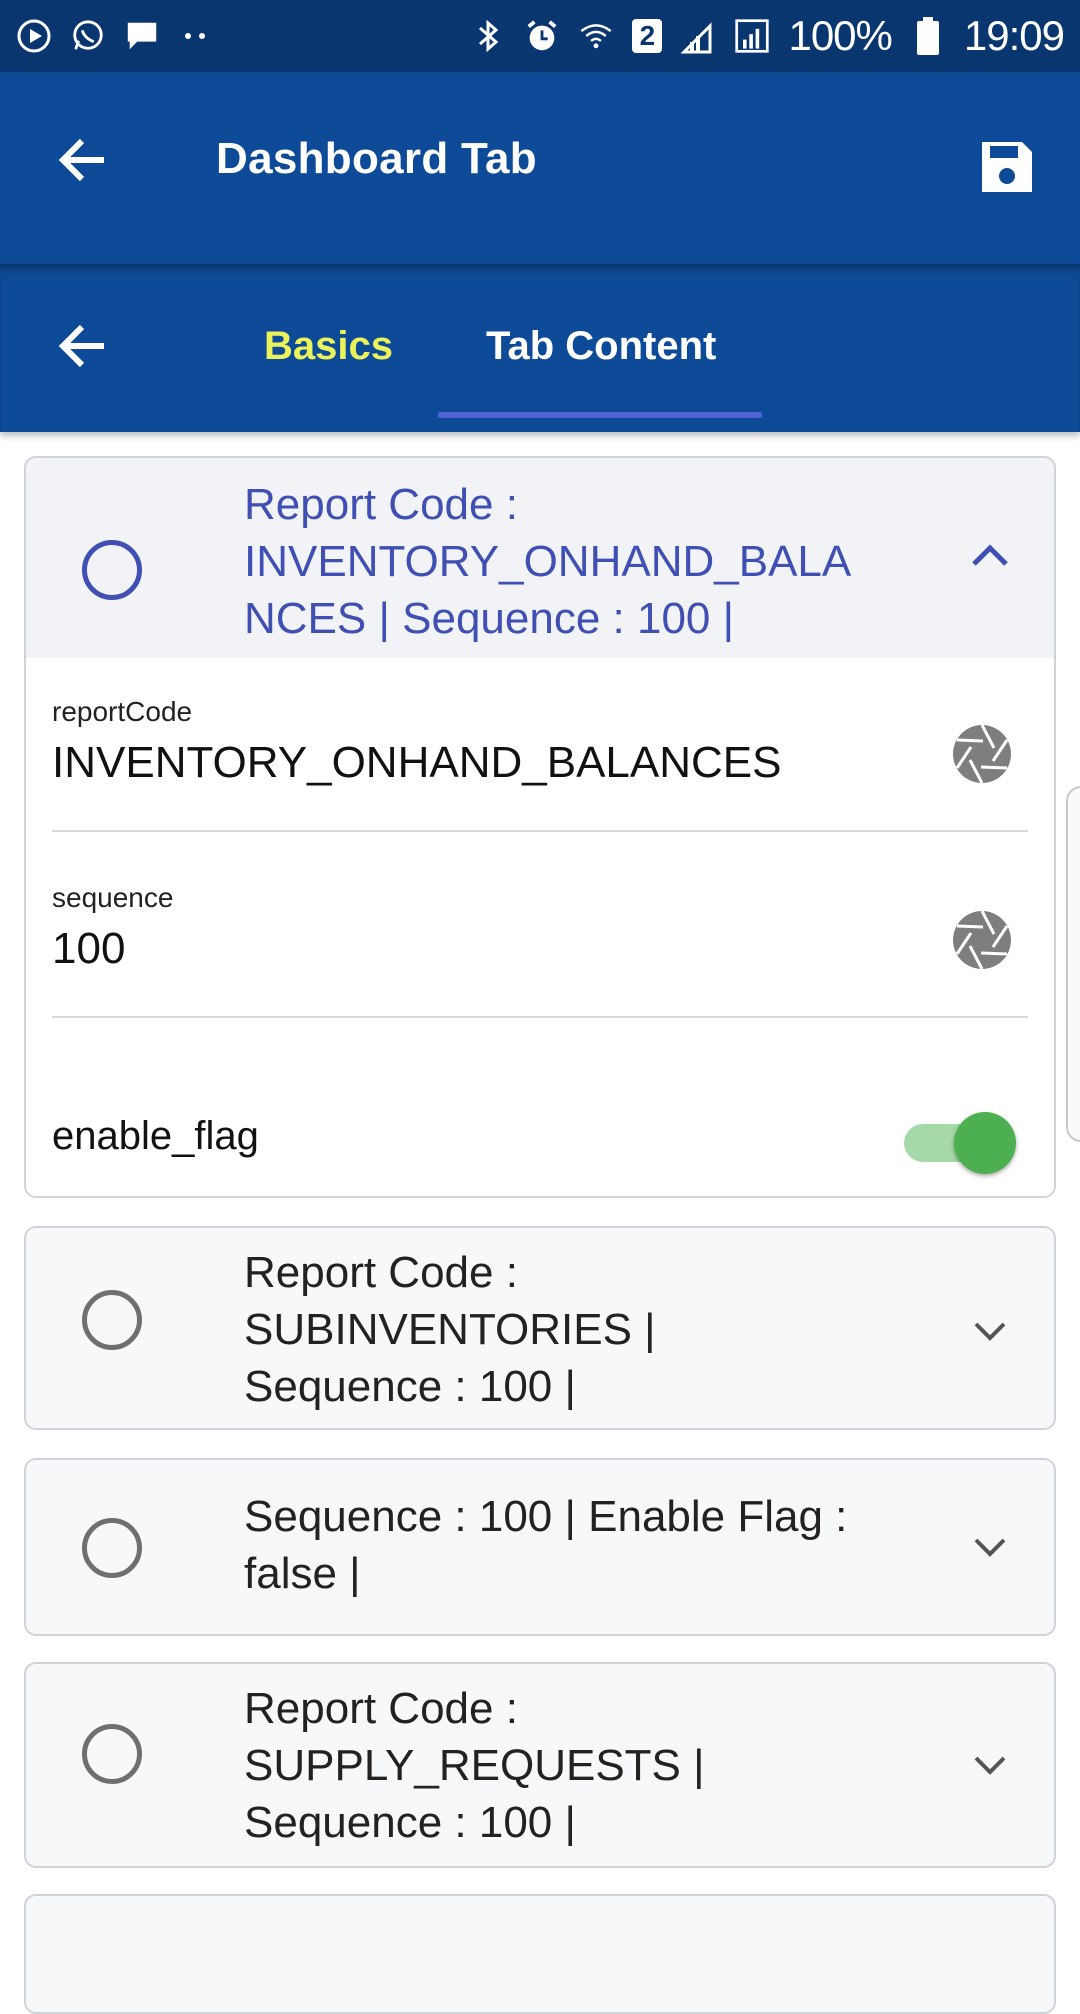 This screenshot has width=1080, height=2014. Describe the element at coordinates (1007, 167) in the screenshot. I see `save-icon` at that location.